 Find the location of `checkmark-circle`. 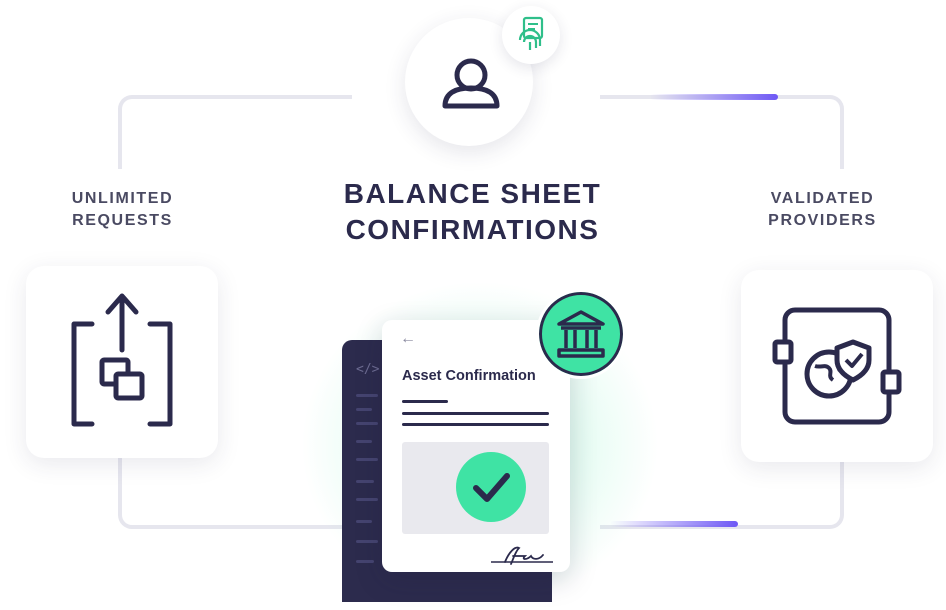

checkmark-circle is located at coordinates (491, 487).